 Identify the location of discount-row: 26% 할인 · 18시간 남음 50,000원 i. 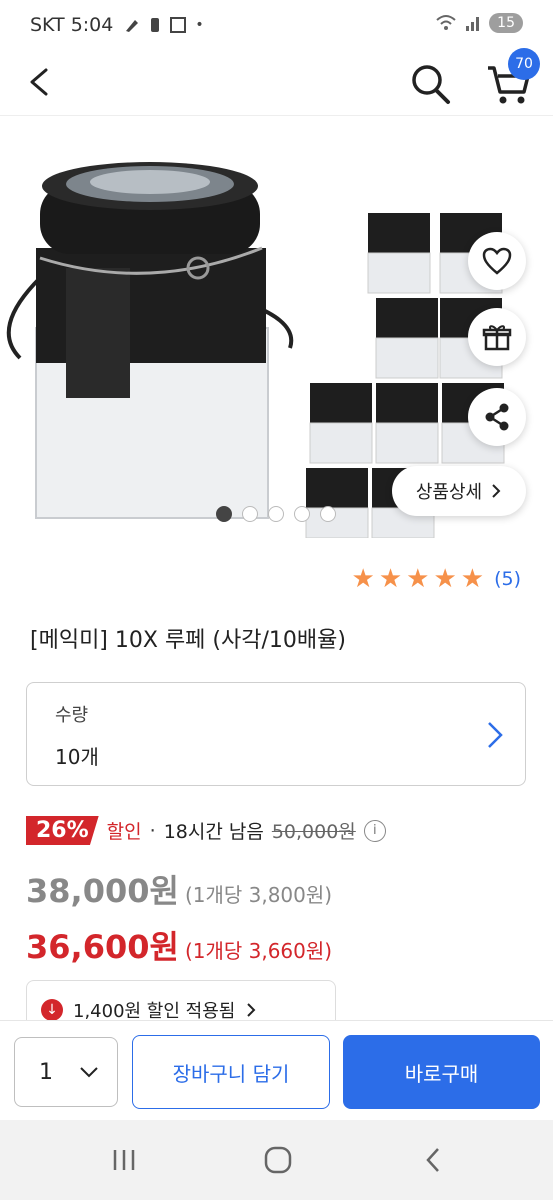
(206, 830).